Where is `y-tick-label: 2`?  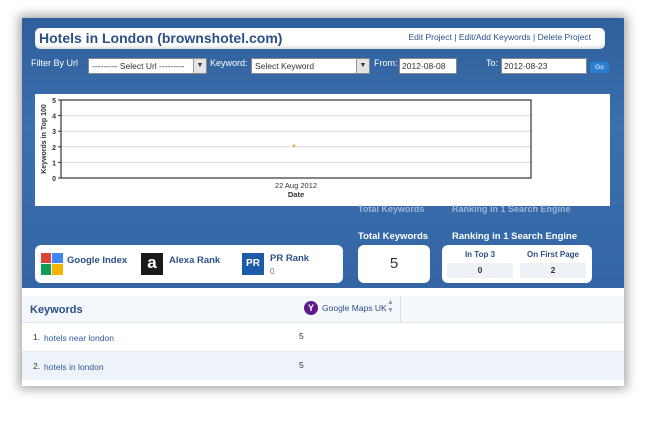
y-tick-label: 2 is located at coordinates (54, 148).